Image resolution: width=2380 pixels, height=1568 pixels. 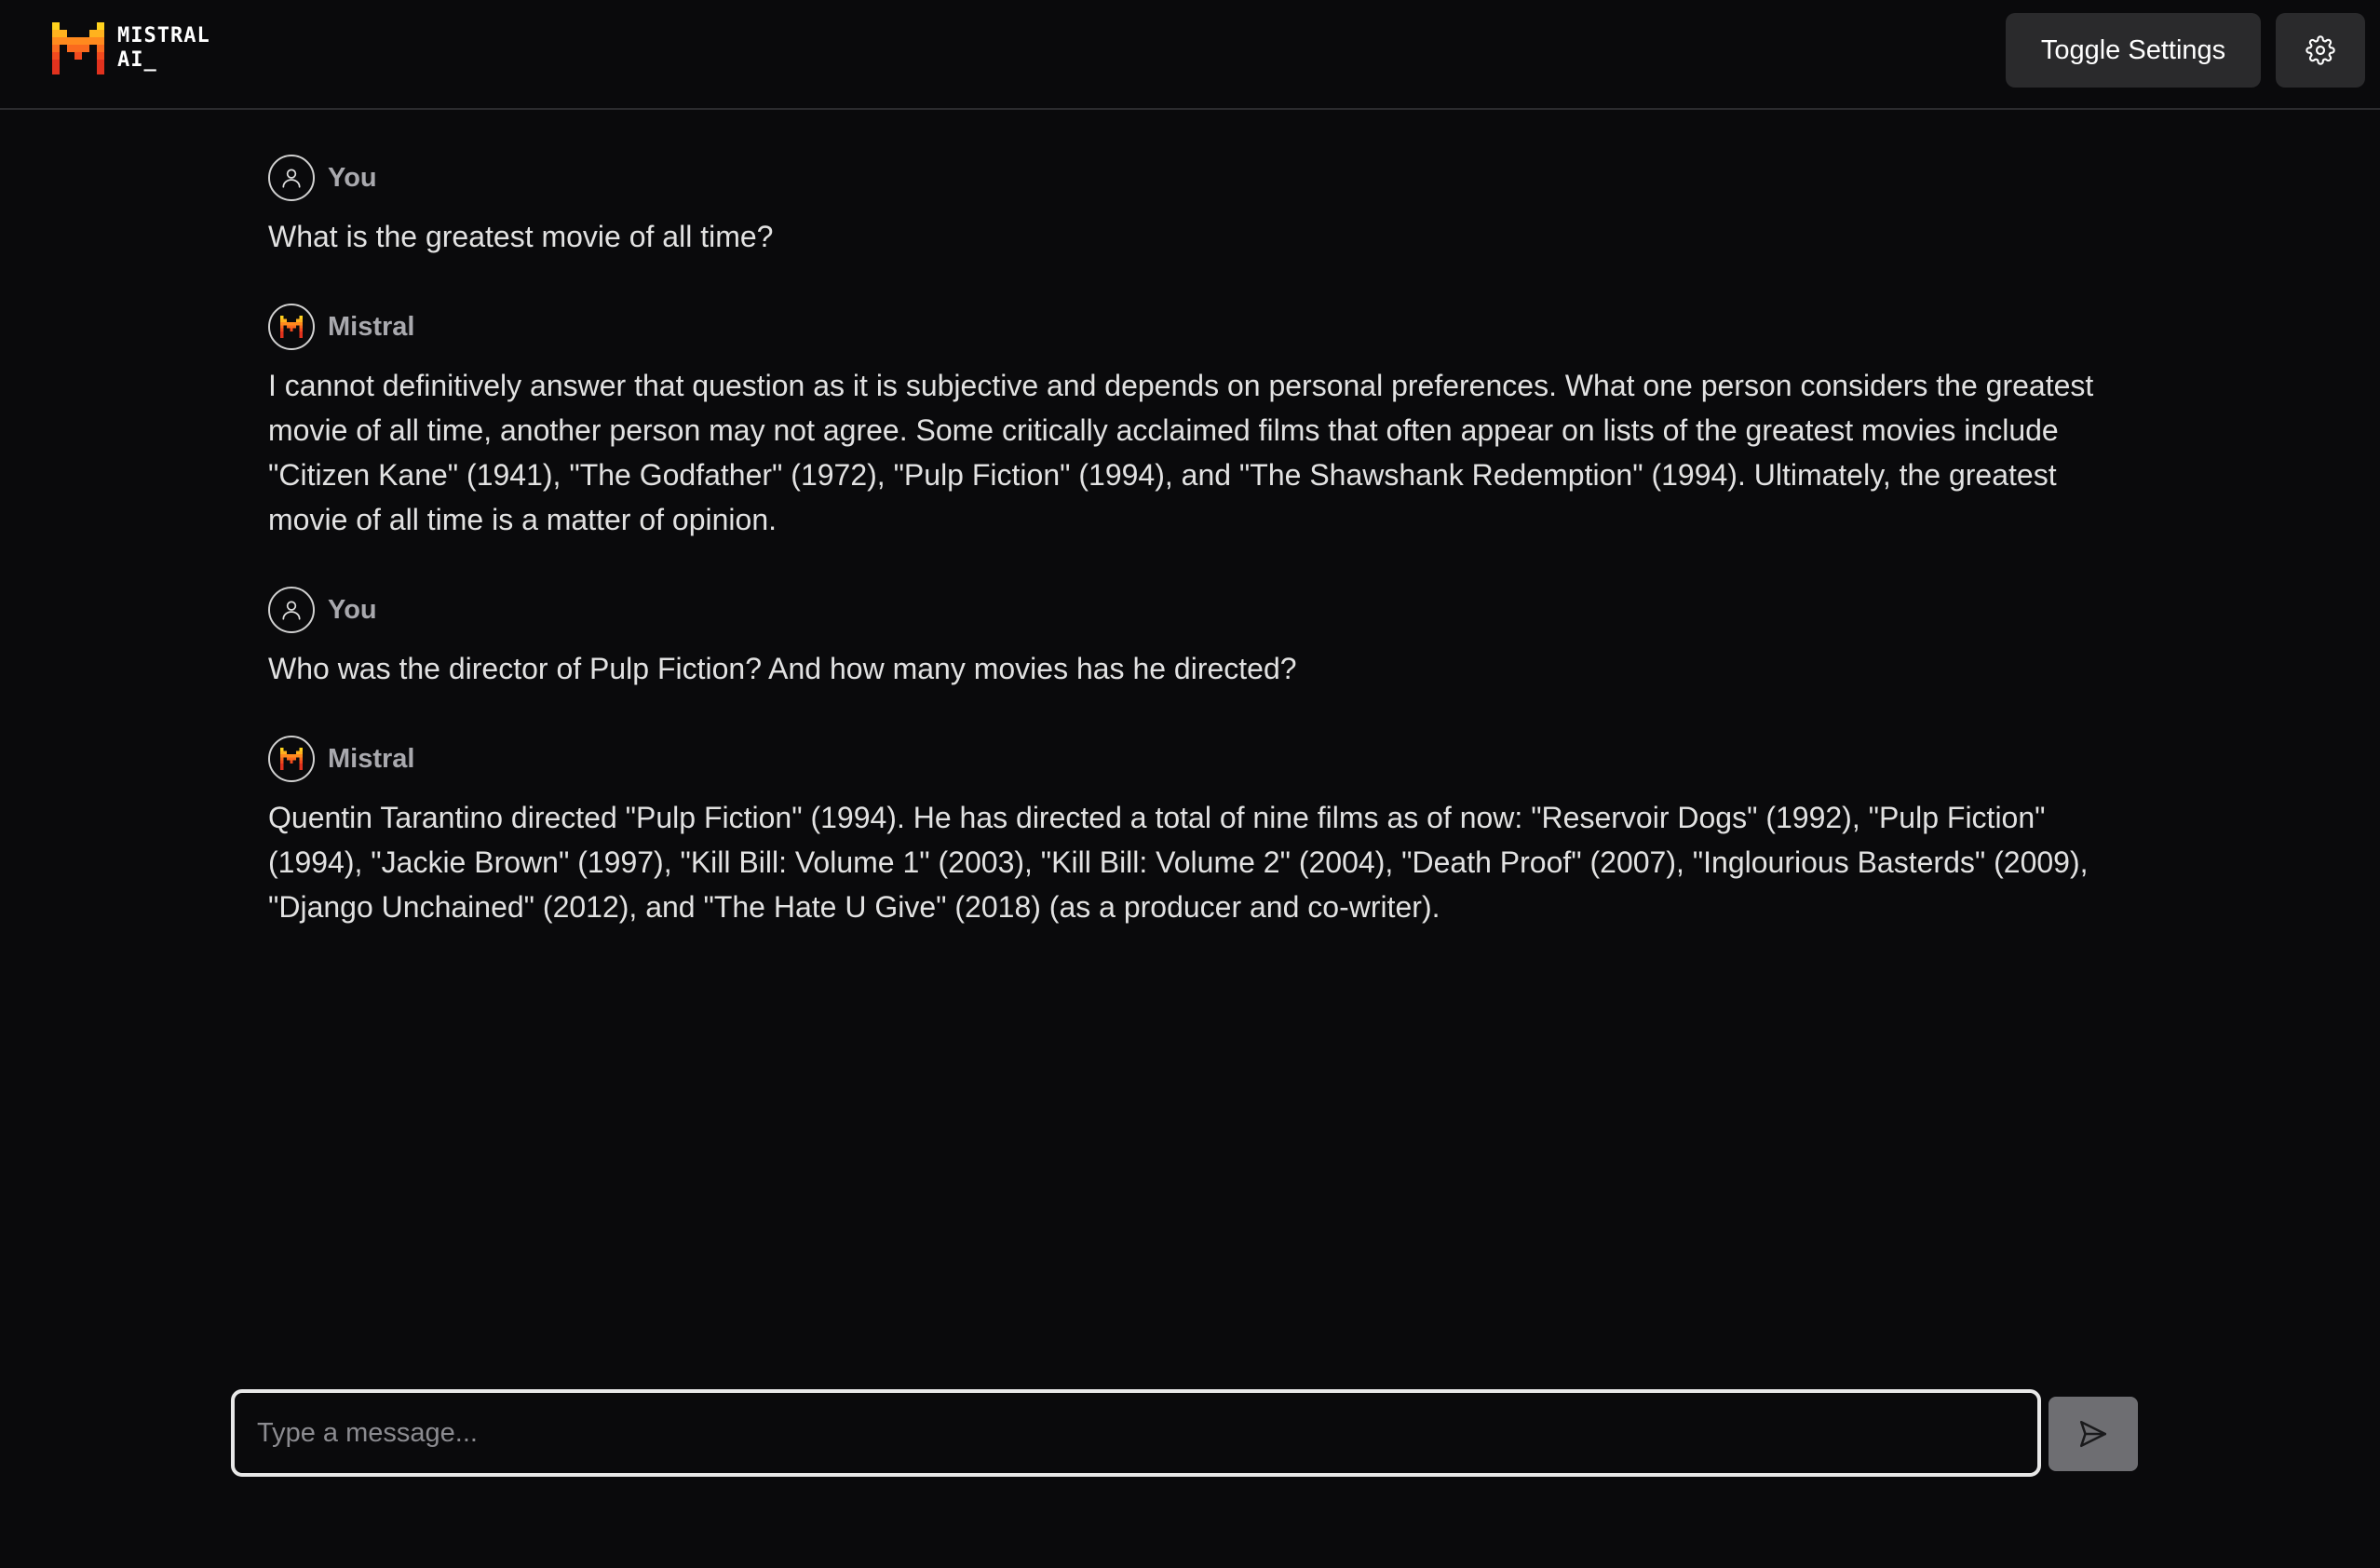 What do you see at coordinates (2133, 50) in the screenshot?
I see `toggle-settings-button: Toggle Settings` at bounding box center [2133, 50].